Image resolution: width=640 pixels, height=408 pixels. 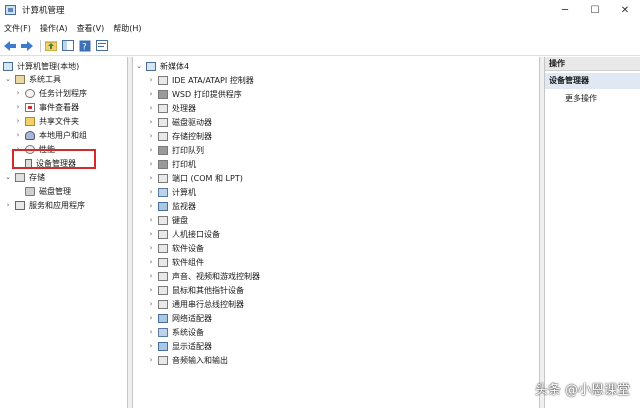 I want to click on system-device-icon, so click(x=163, y=332).